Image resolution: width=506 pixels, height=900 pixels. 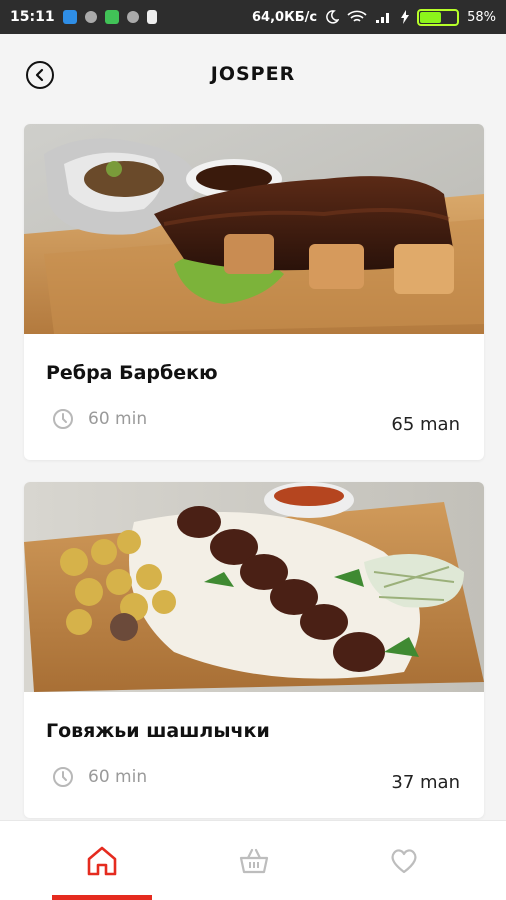 I want to click on status-left: 15:11, so click(x=83, y=17).